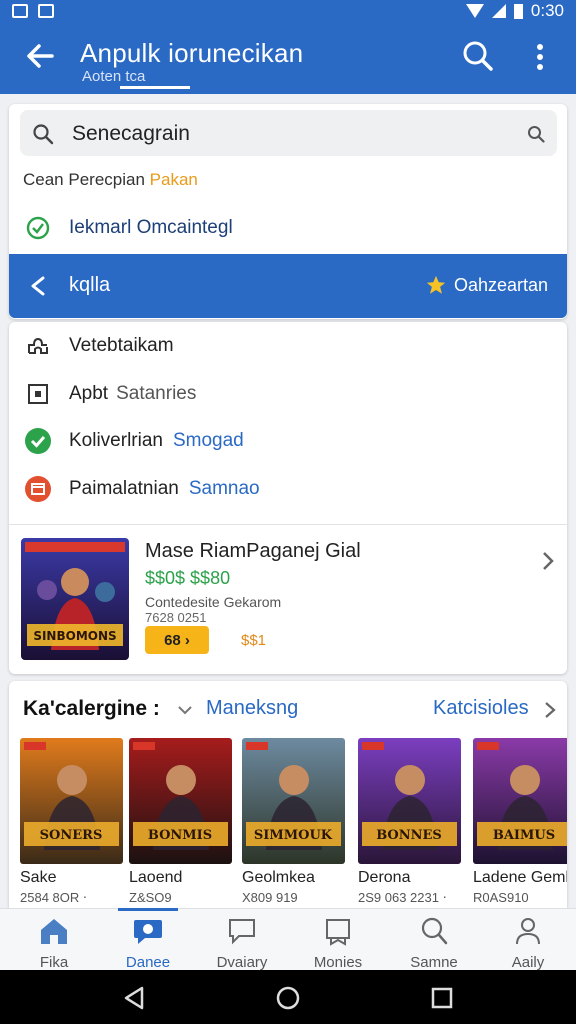 The height and width of the screenshot is (1024, 576). What do you see at coordinates (38, 394) in the screenshot?
I see `box-icon` at bounding box center [38, 394].